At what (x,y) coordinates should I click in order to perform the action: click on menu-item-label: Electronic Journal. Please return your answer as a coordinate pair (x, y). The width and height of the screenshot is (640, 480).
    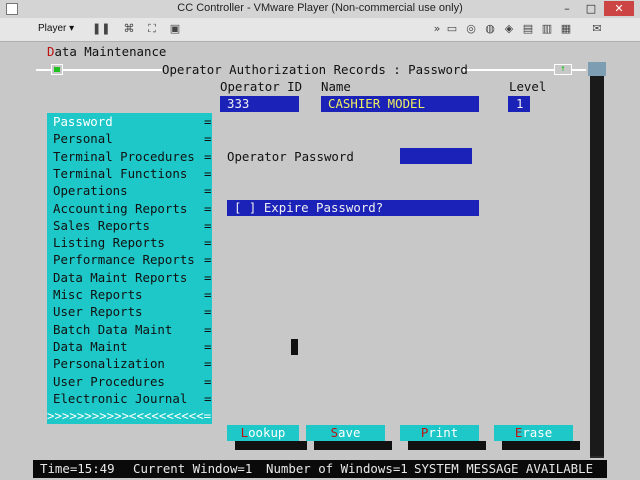
    Looking at the image, I should click on (120, 398).